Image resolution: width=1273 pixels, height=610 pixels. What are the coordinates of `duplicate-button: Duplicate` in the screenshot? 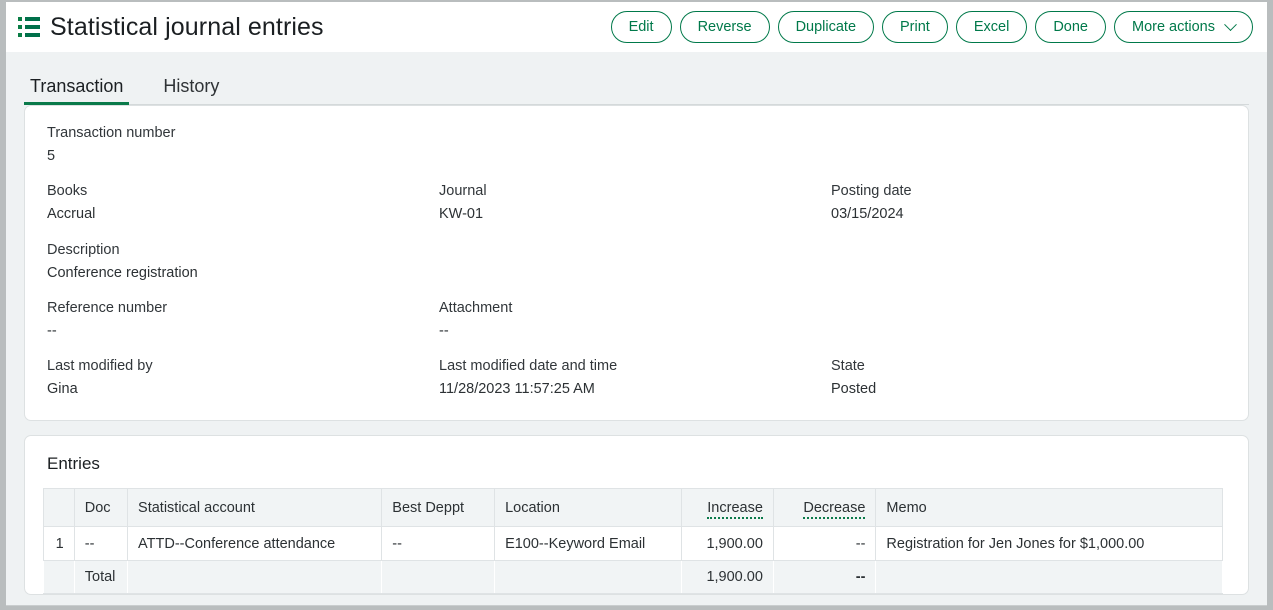 It's located at (826, 27).